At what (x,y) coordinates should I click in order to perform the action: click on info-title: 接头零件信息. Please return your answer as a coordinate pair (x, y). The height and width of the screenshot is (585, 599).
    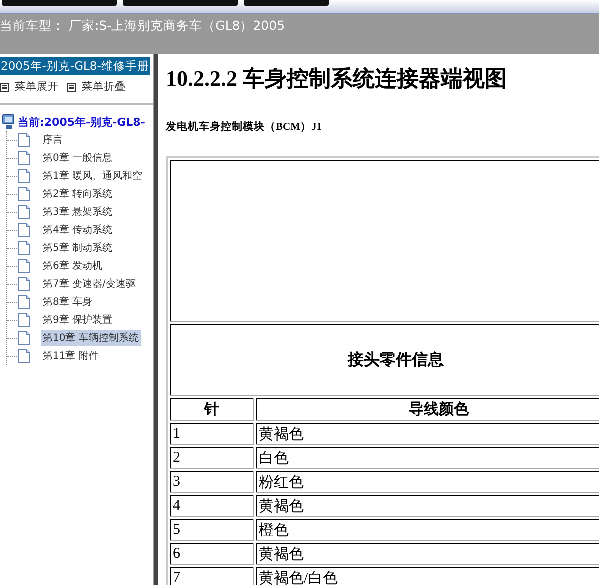
    Looking at the image, I should click on (384, 360).